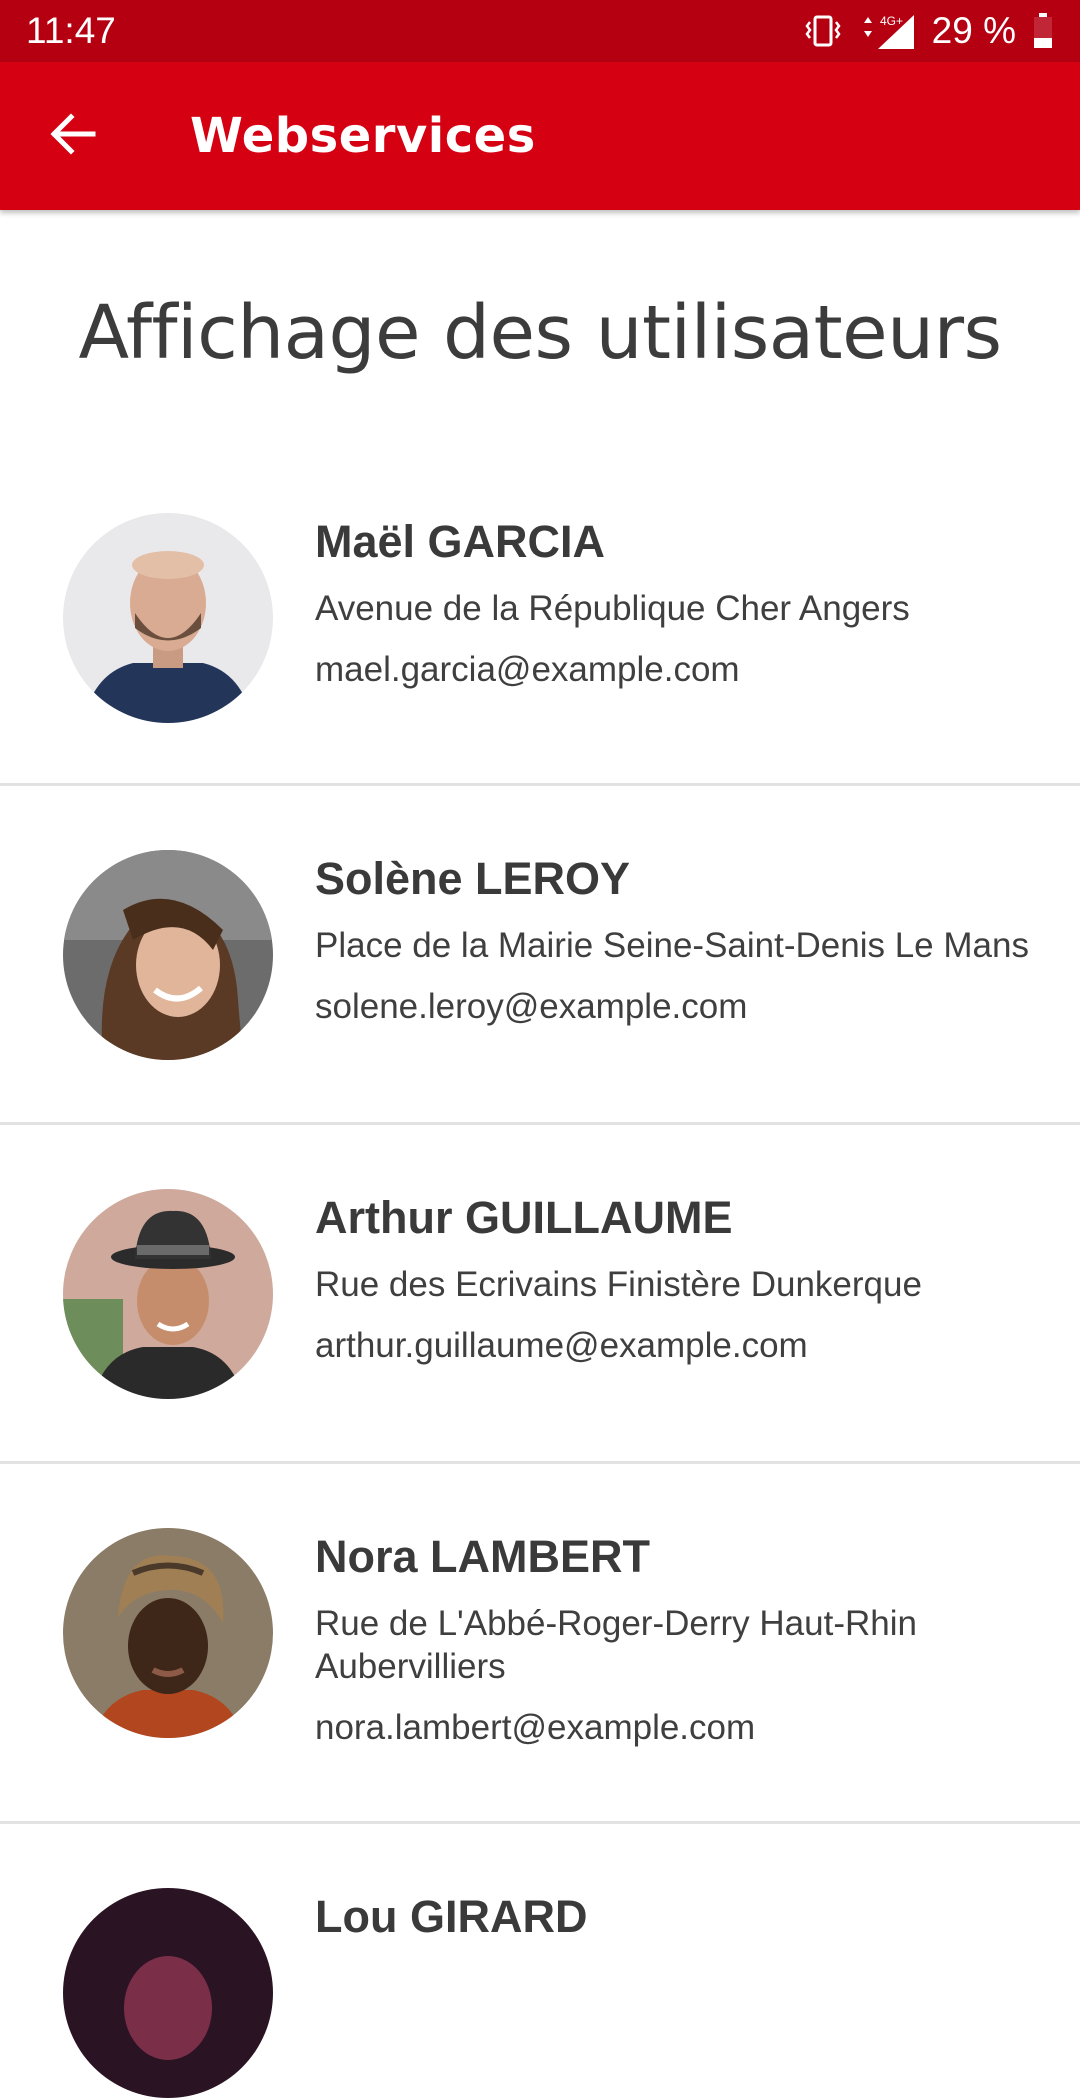 This screenshot has width=1080, height=2098. I want to click on battery-icon, so click(1043, 31).